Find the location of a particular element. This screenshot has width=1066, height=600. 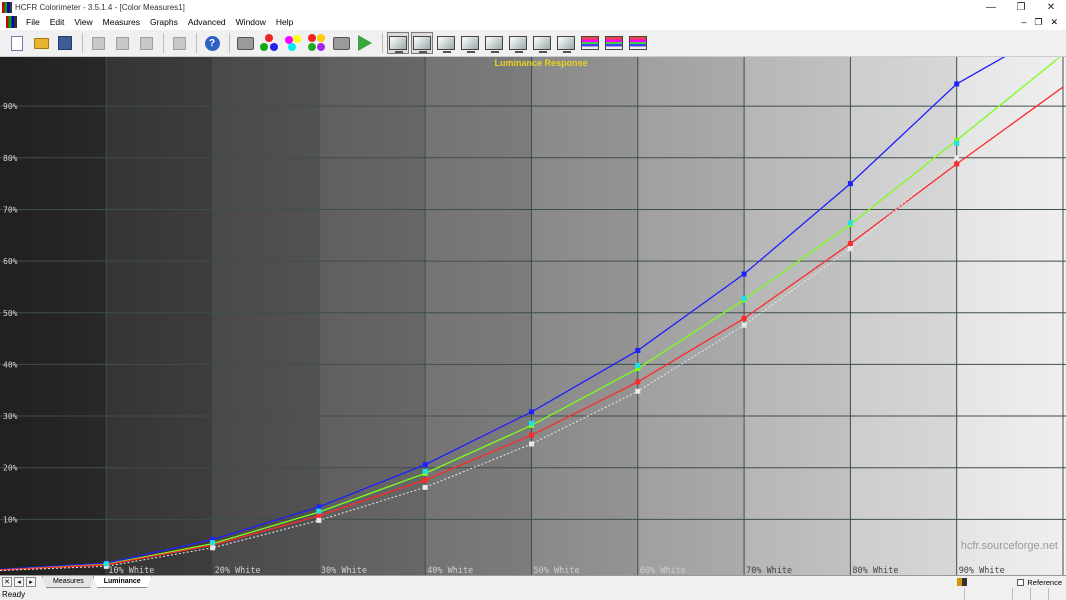

doc-minimize-button: – is located at coordinates (1023, 22).